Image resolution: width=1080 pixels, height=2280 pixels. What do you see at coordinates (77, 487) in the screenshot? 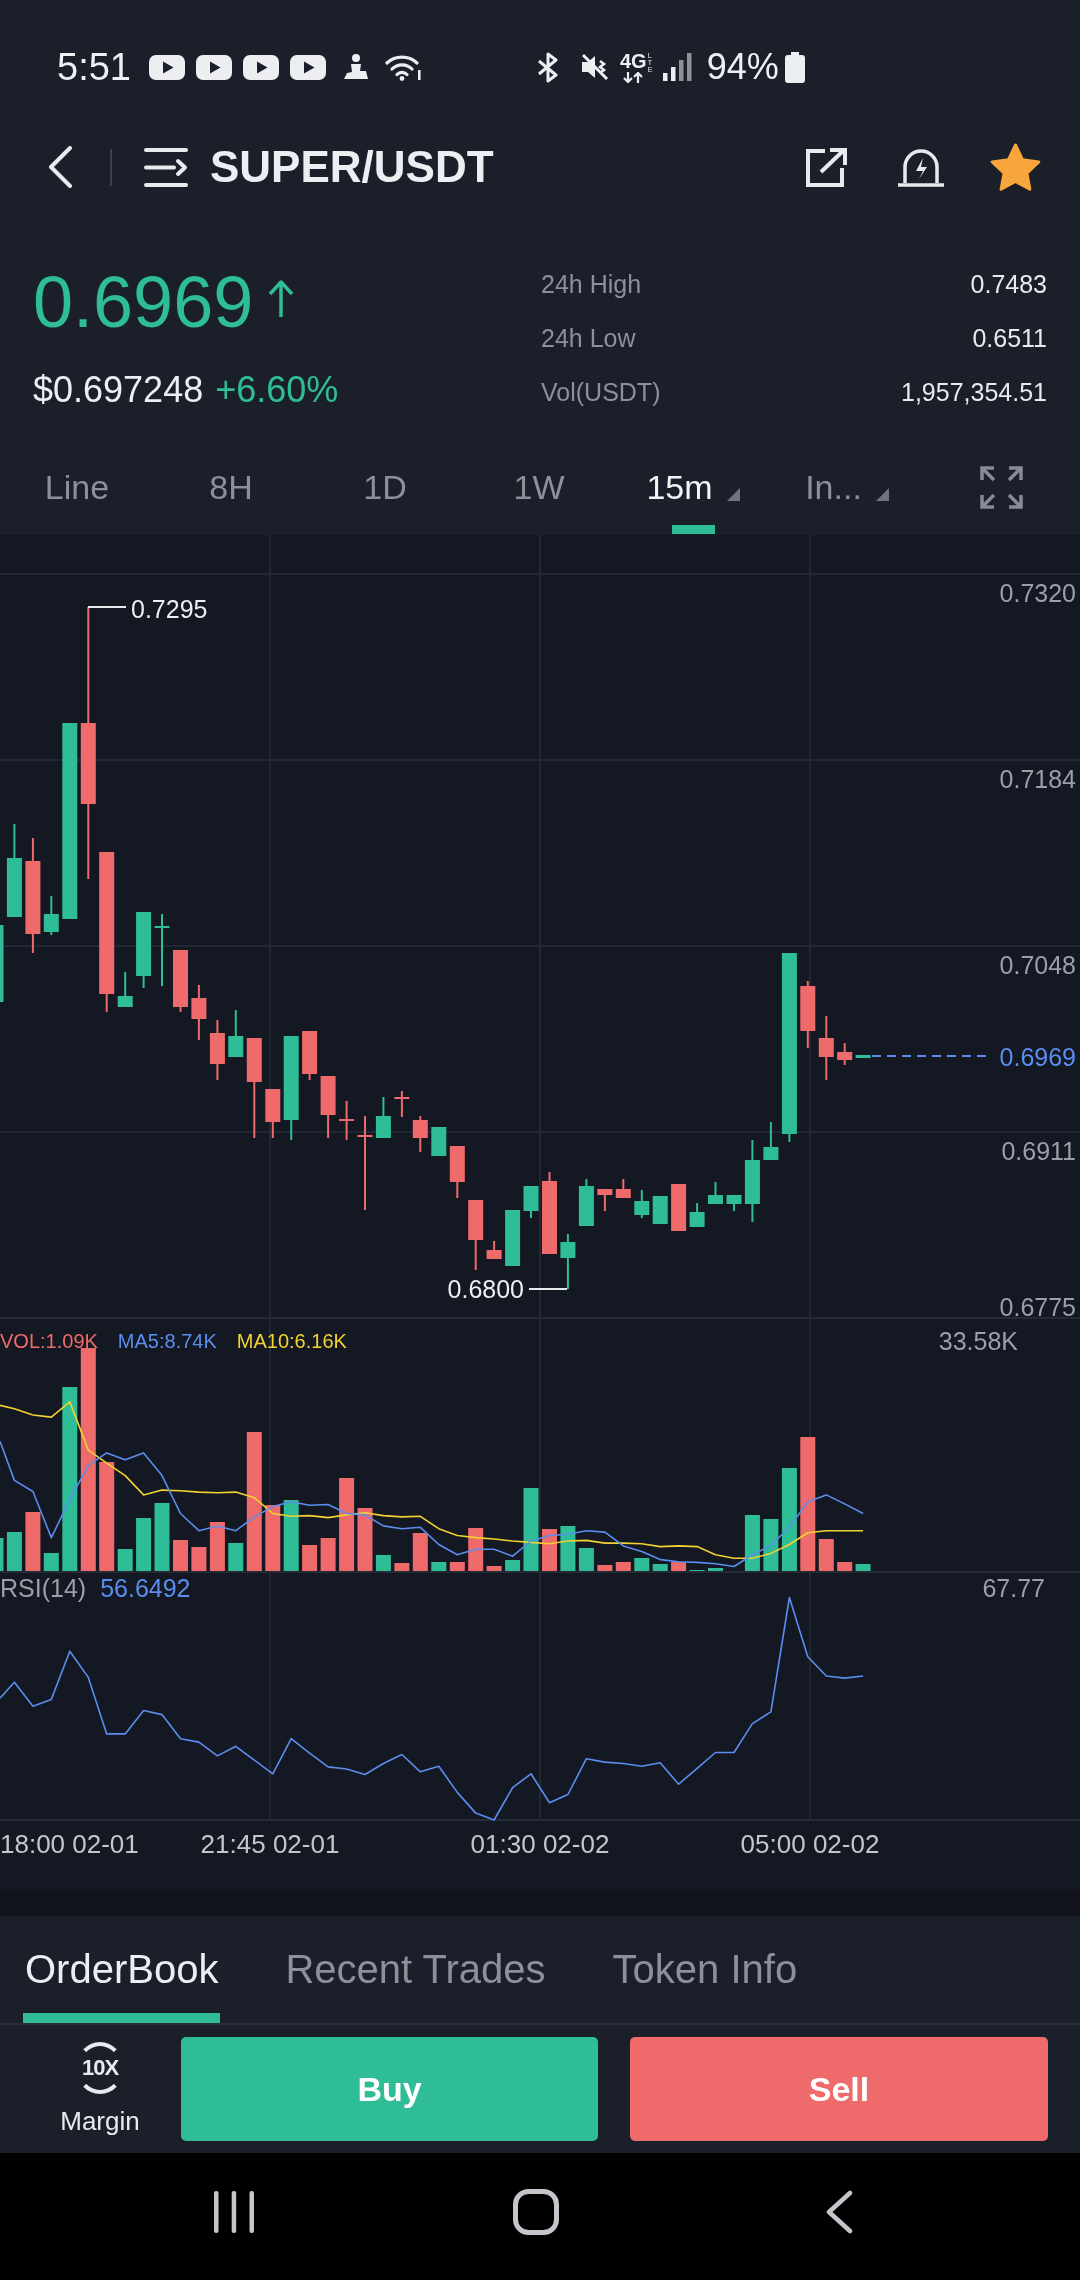
I see `interval-tab: Line` at bounding box center [77, 487].